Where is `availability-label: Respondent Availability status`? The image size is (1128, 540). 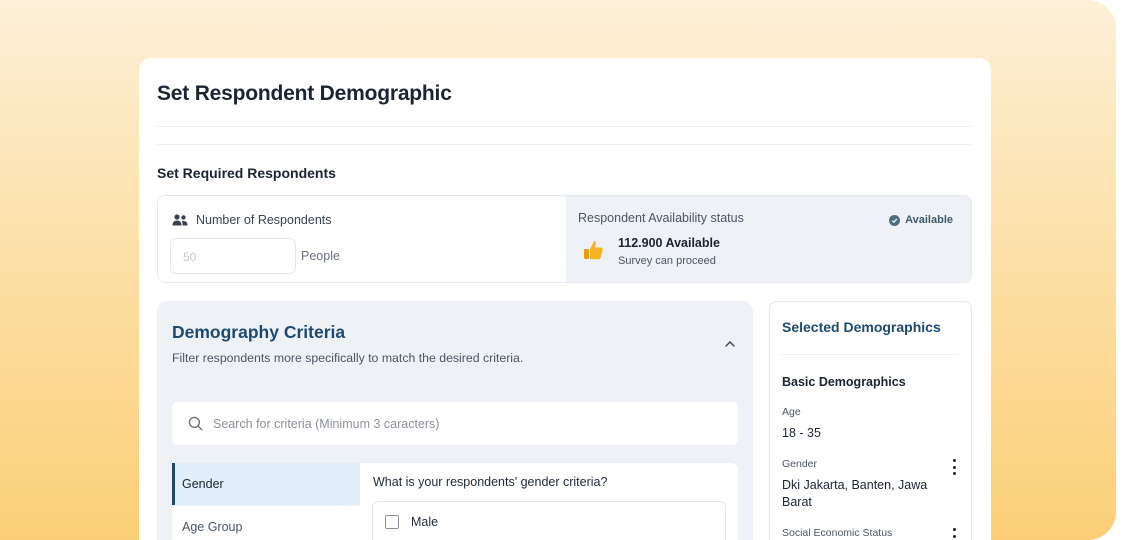 availability-label: Respondent Availability status is located at coordinates (661, 218).